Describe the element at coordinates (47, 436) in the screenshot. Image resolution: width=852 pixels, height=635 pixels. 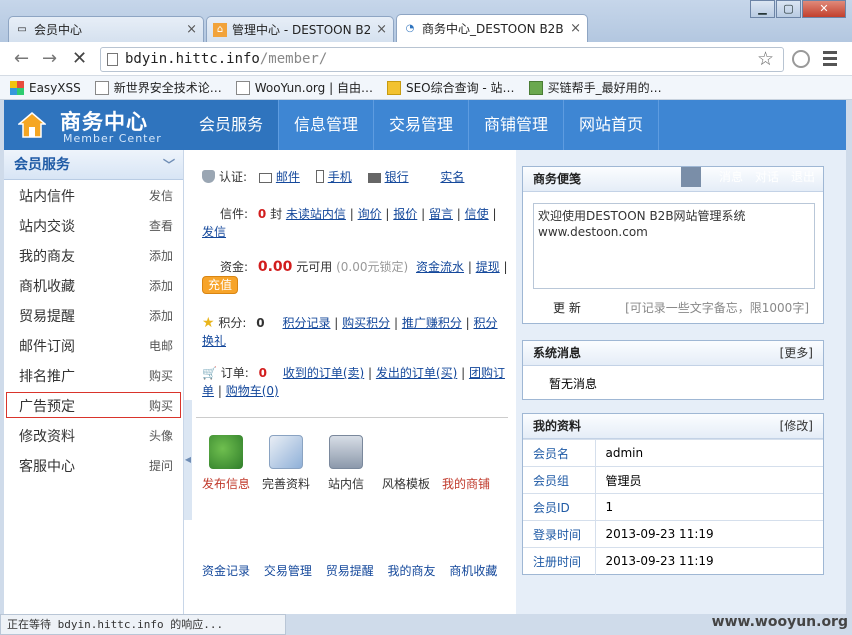
I see `sidebar-item-label: 修改资料` at that location.